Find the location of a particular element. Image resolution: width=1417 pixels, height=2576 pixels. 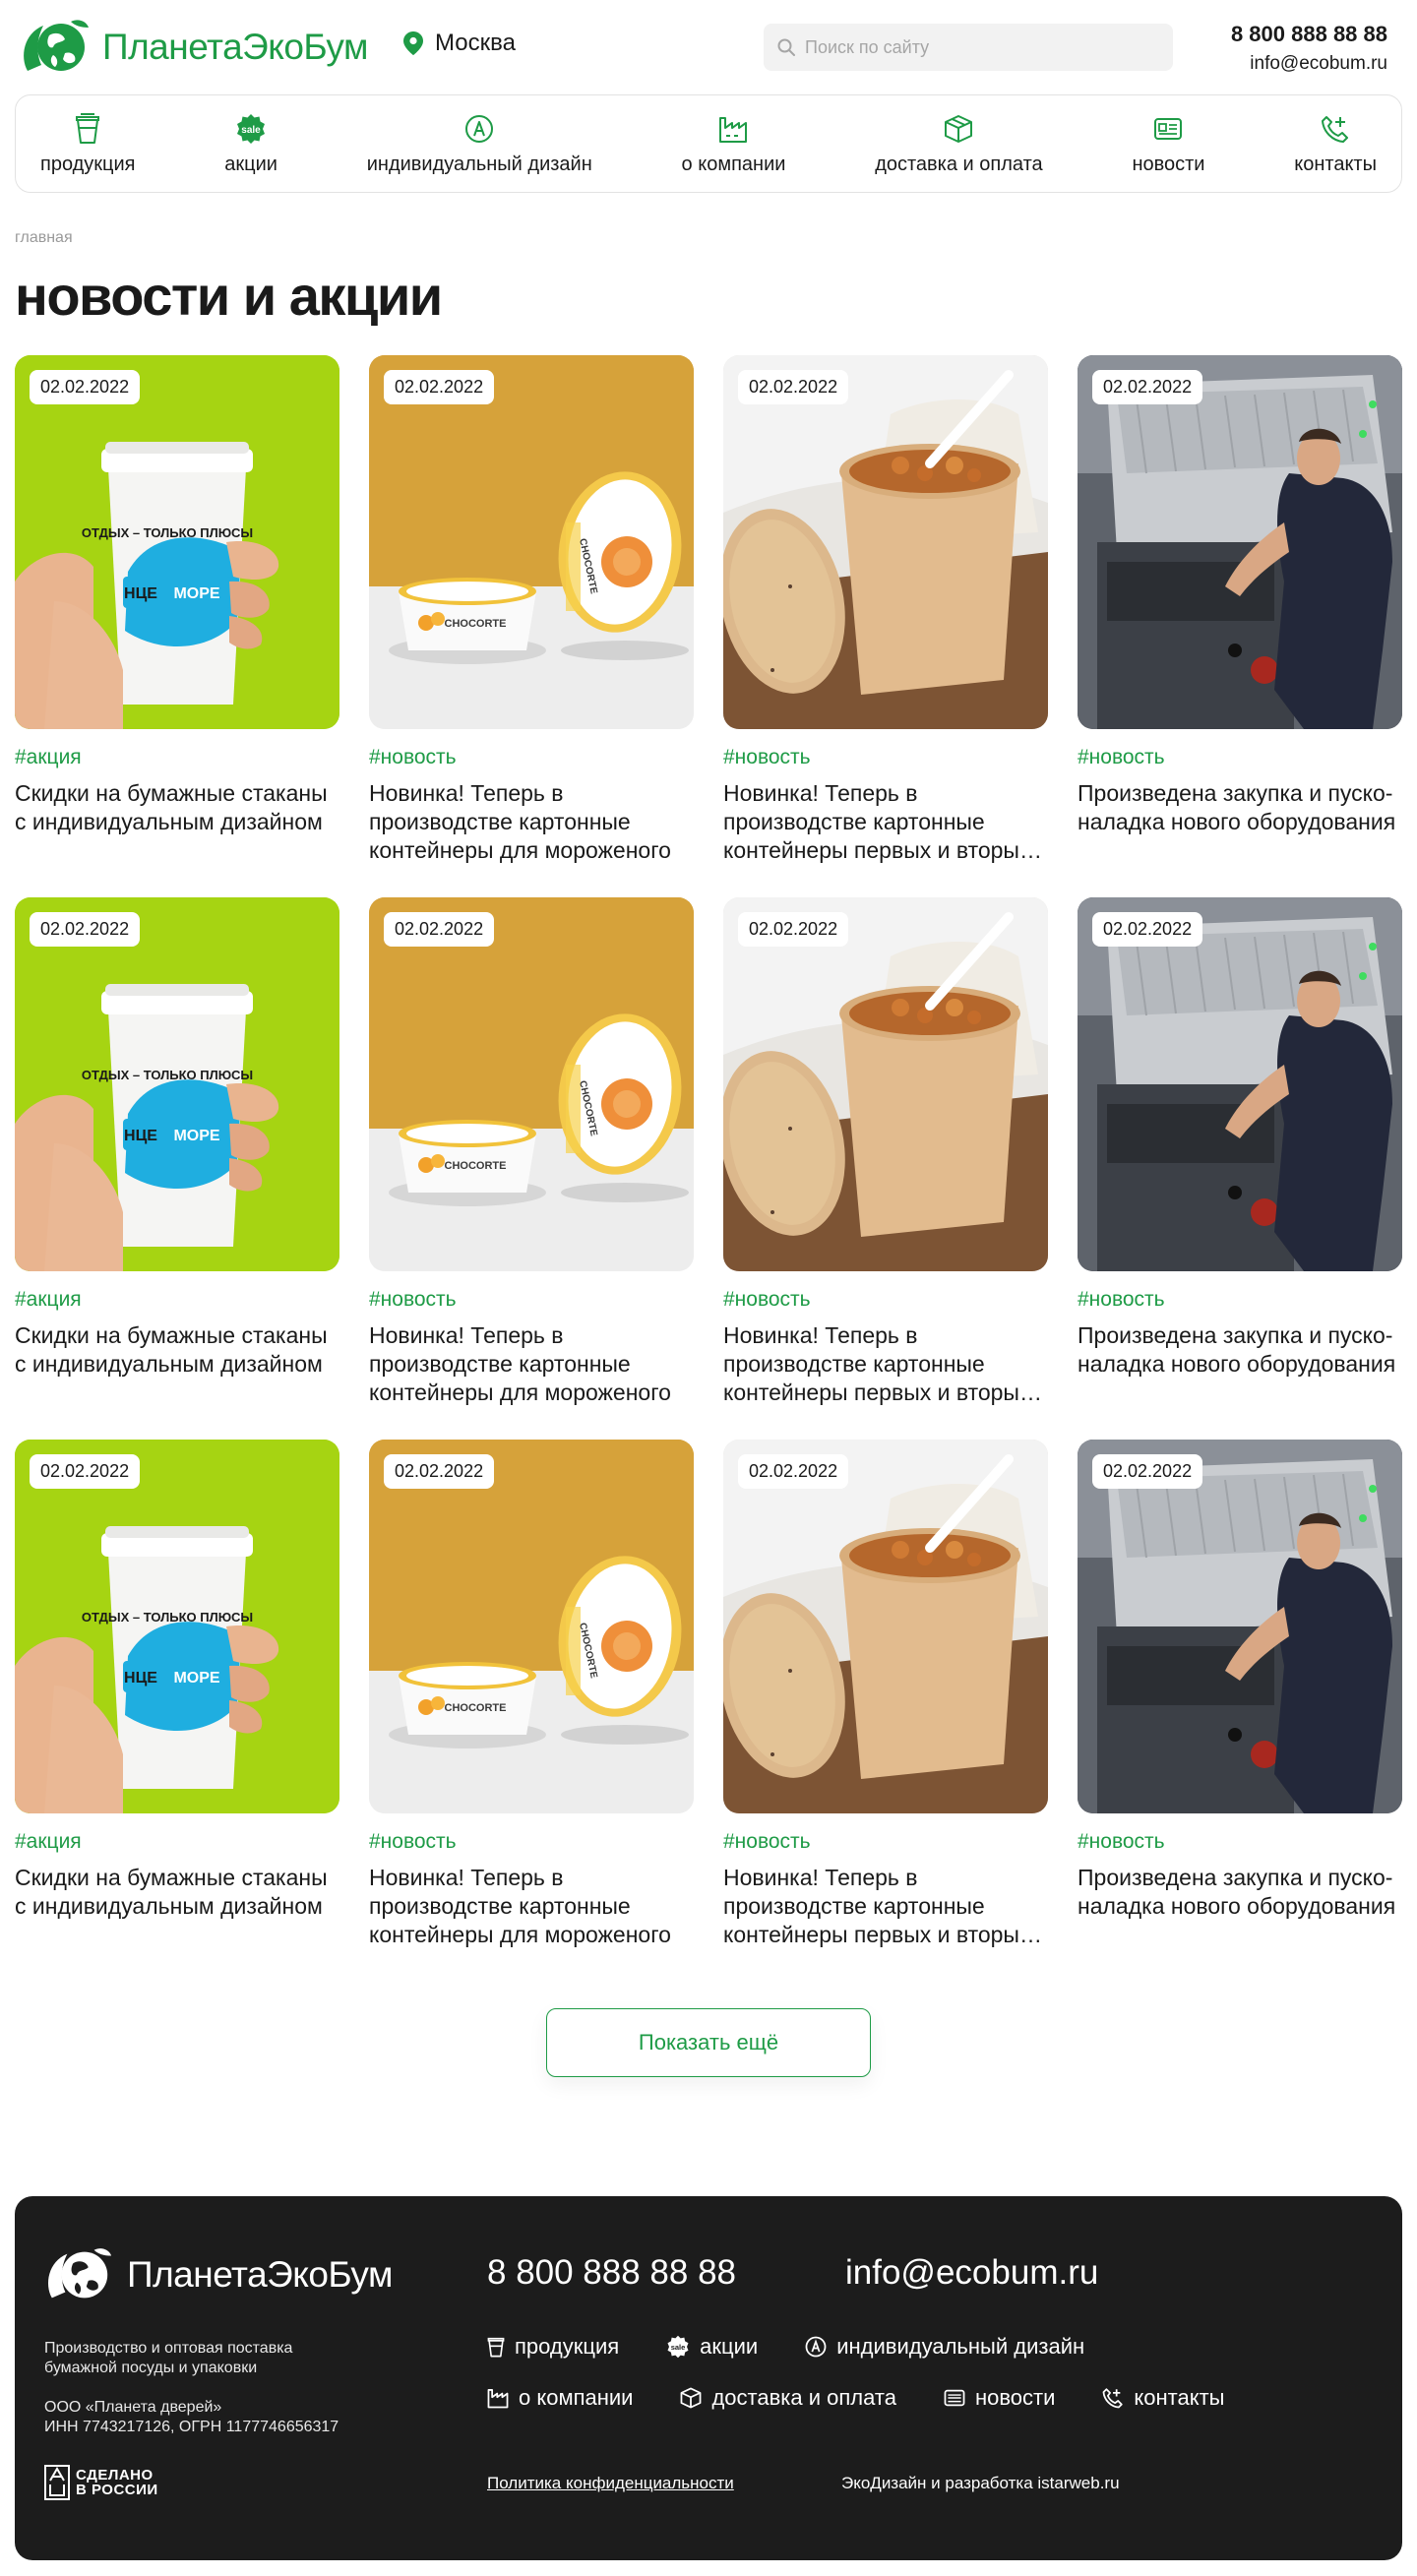

soup-containers-photo is located at coordinates (885, 1084).